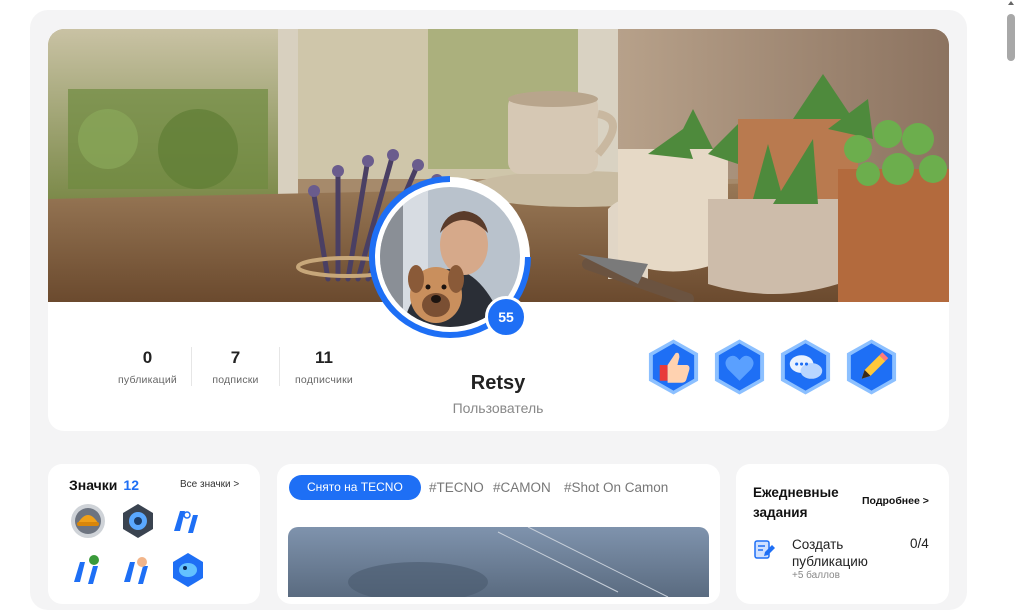  What do you see at coordinates (739, 367) in the screenshot?
I see `heart-icon` at bounding box center [739, 367].